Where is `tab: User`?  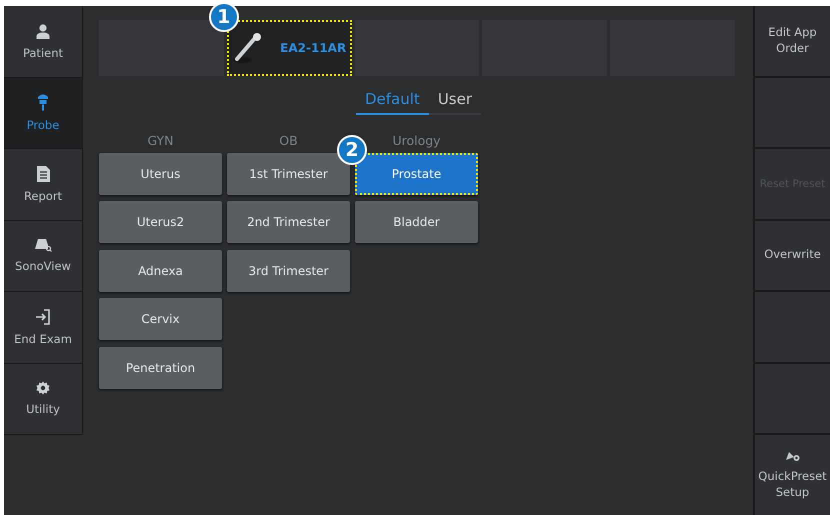
tab: User is located at coordinates (455, 101).